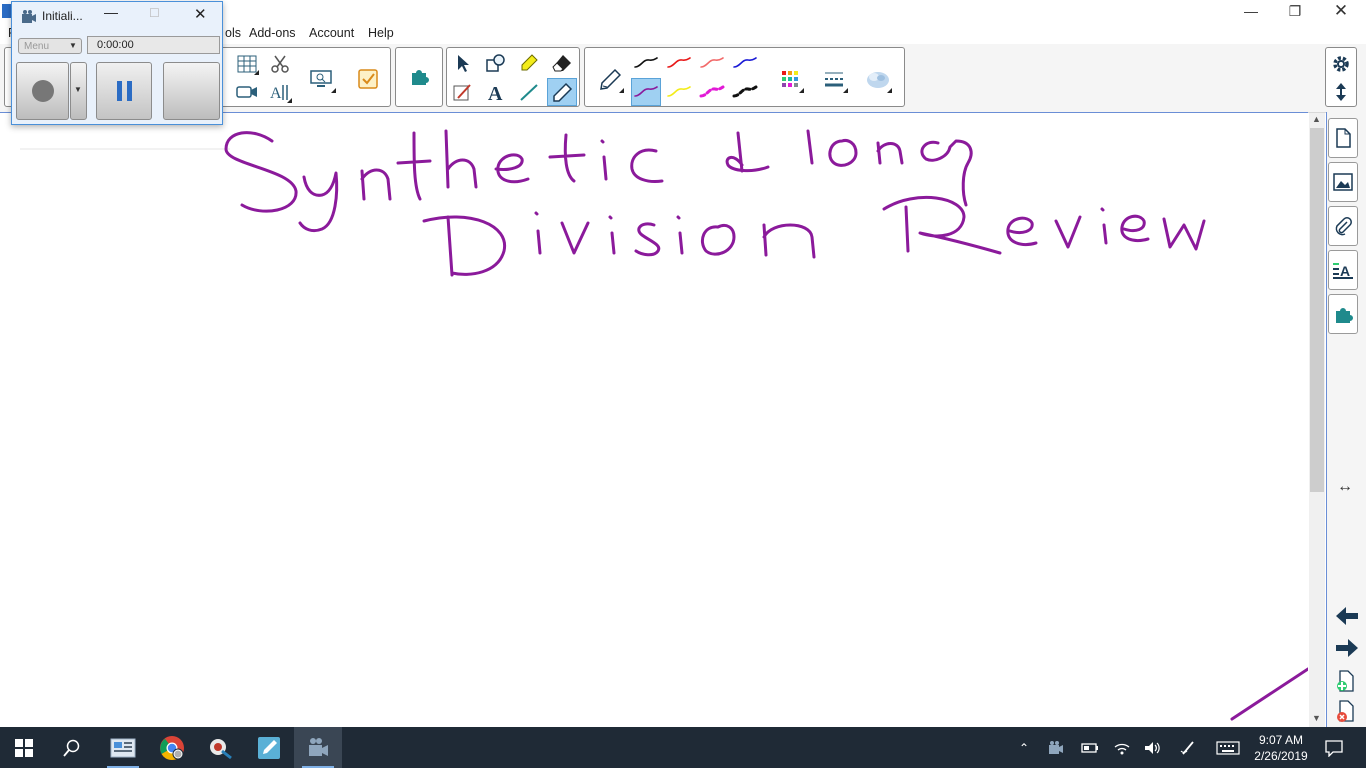 The image size is (1366, 768). Describe the element at coordinates (1341, 64) in the screenshot. I see `gear-icon` at that location.